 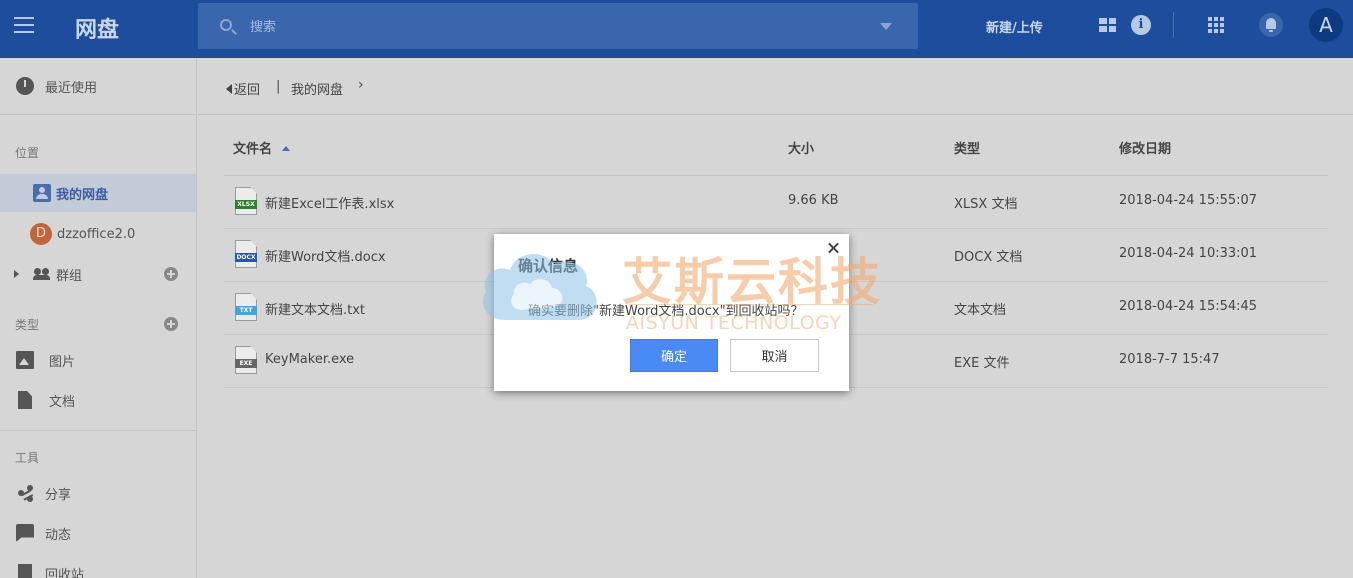 What do you see at coordinates (62, 402) in the screenshot?
I see `sidebar-item-label: 文档` at bounding box center [62, 402].